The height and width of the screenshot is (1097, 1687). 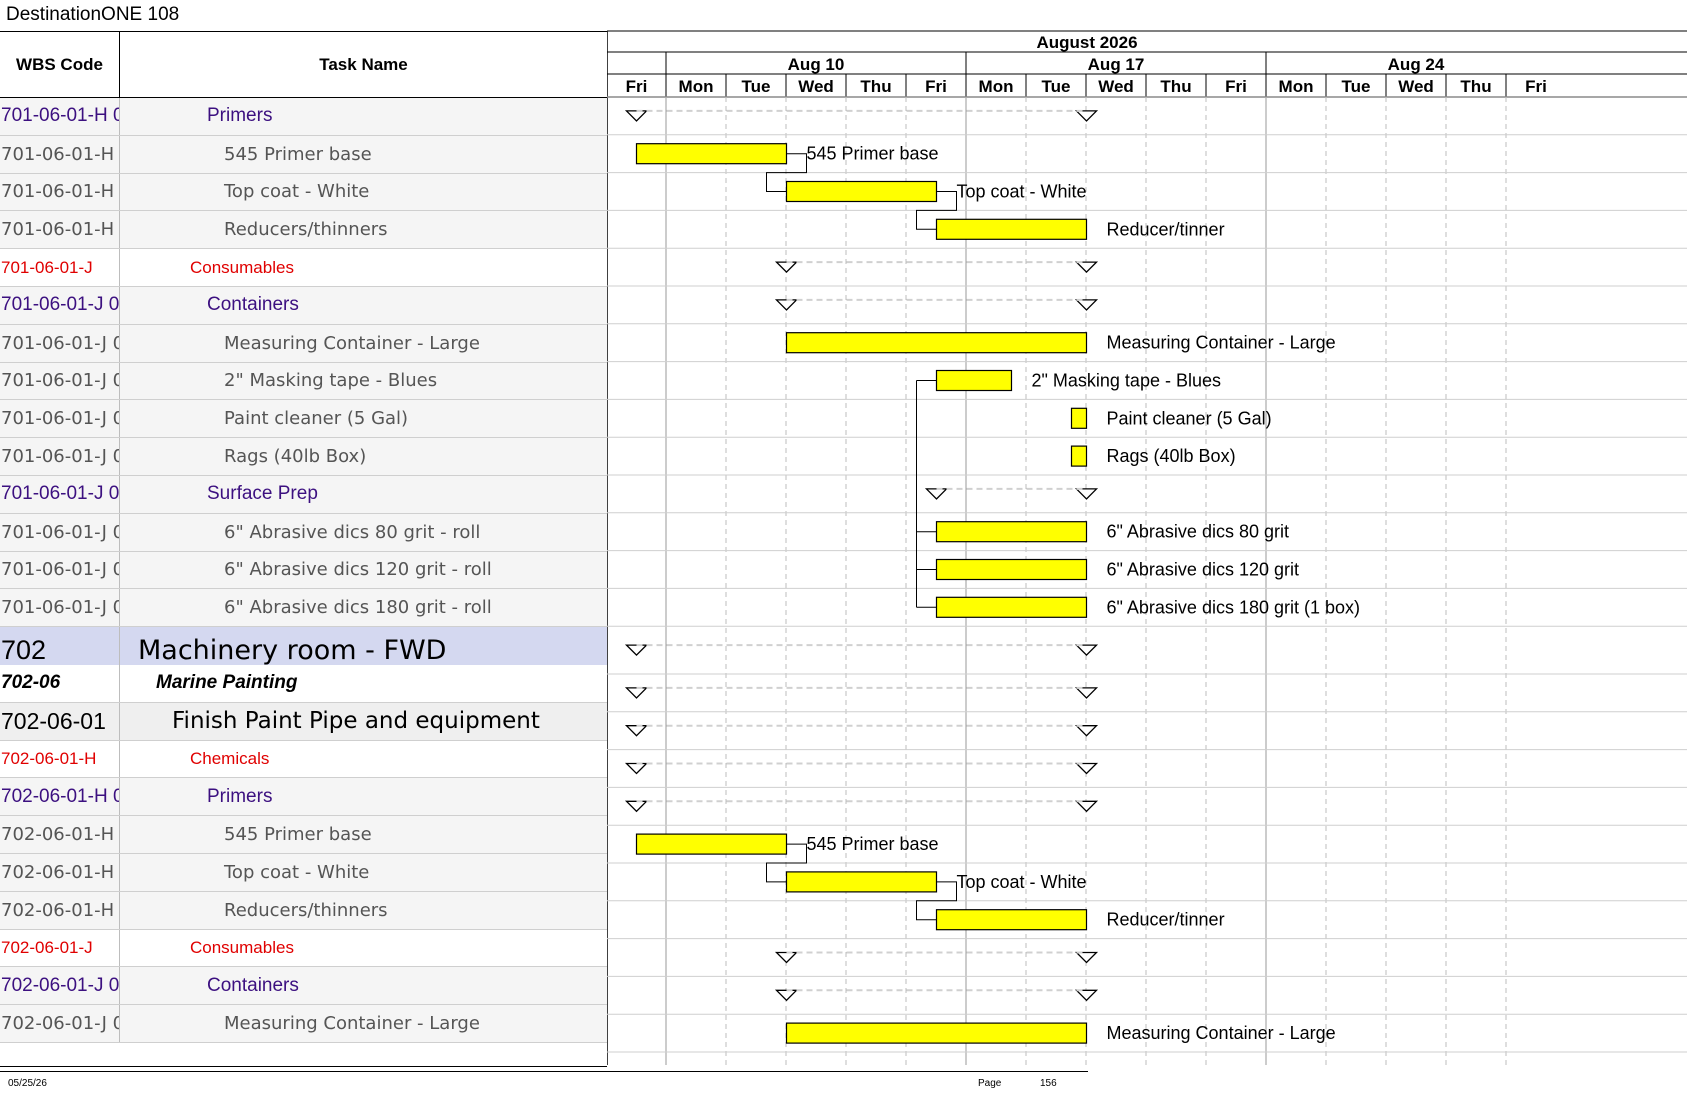 I want to click on wbs-column-header: WBS Code, so click(x=60, y=65).